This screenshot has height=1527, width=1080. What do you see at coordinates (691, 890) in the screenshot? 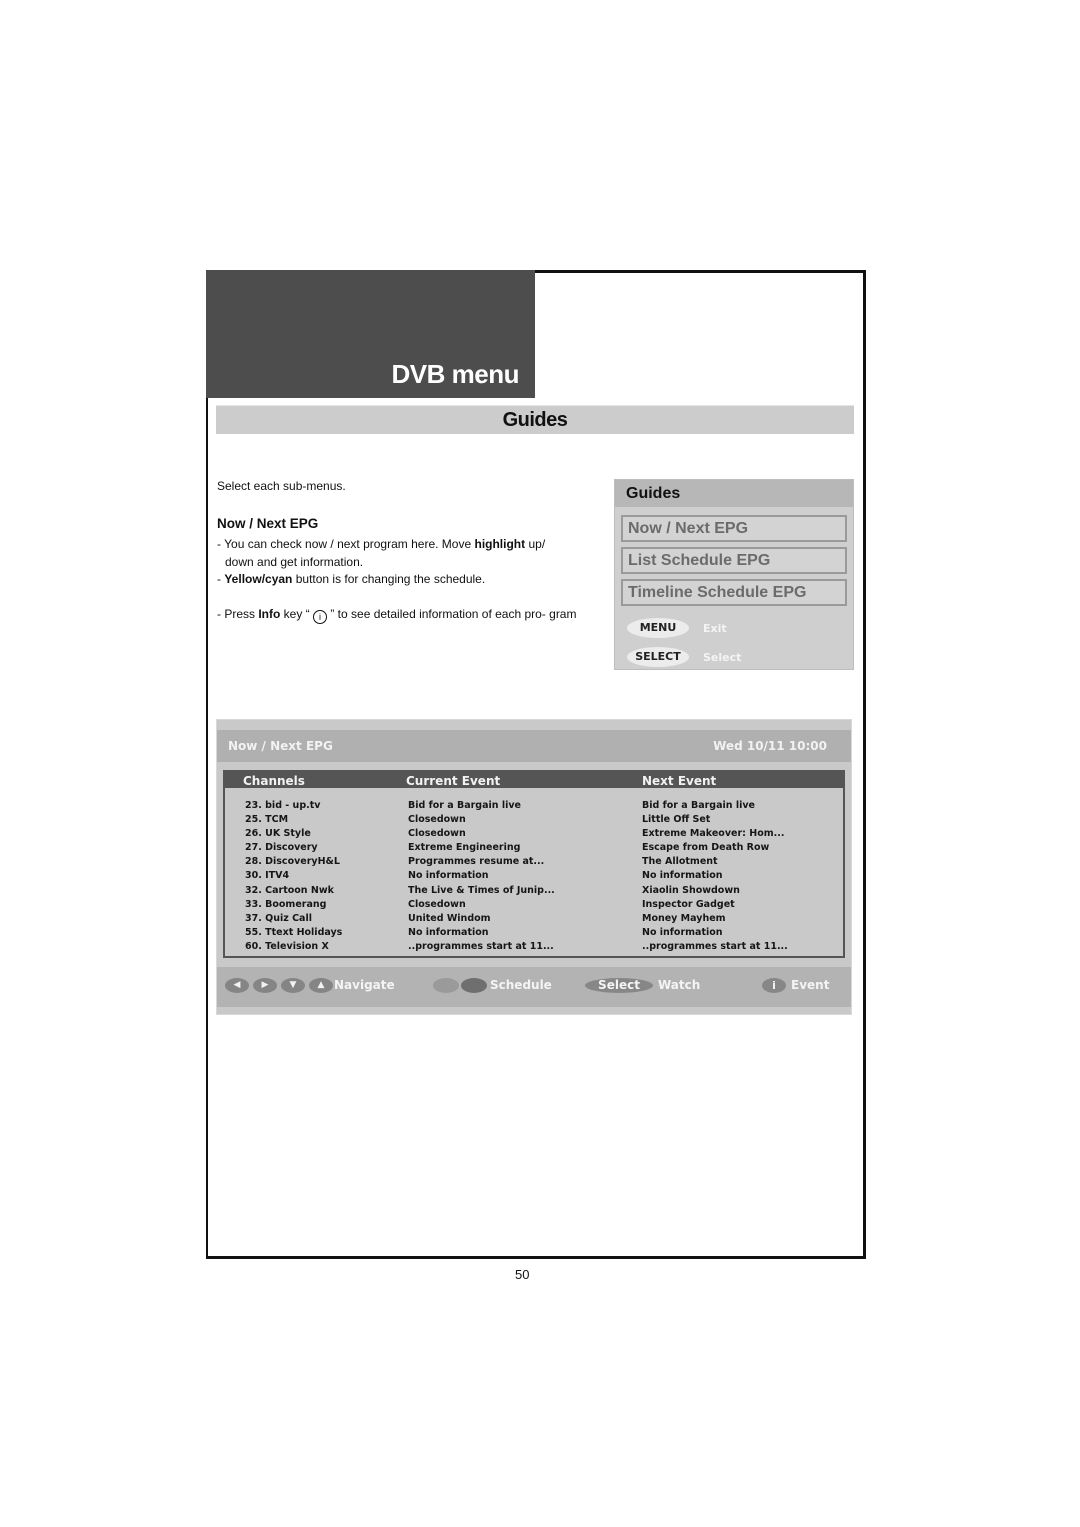
I see `next-event-cell: Xiaolin Showdown` at bounding box center [691, 890].